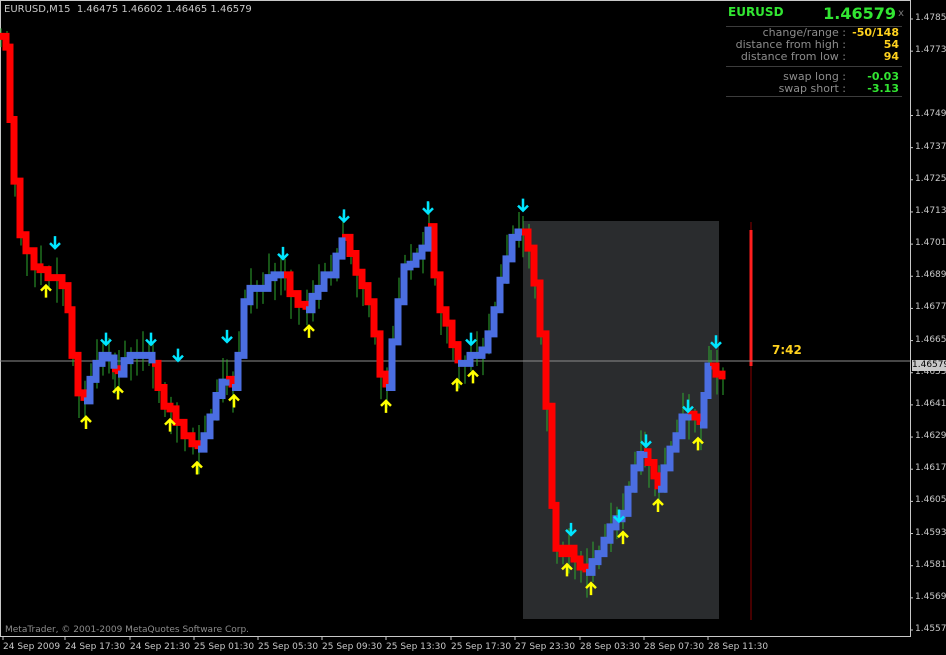  What do you see at coordinates (930, 403) in the screenshot?
I see `y-tick-label: 1.46415` at bounding box center [930, 403].